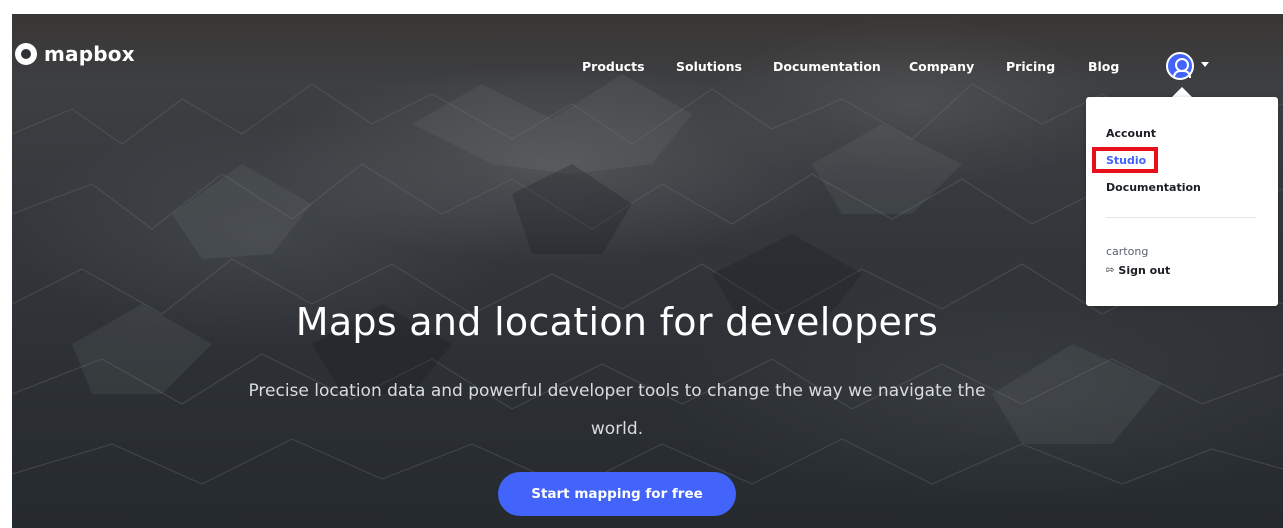 The width and height of the screenshot is (1283, 528). I want to click on user-icon-body, so click(1182, 74).